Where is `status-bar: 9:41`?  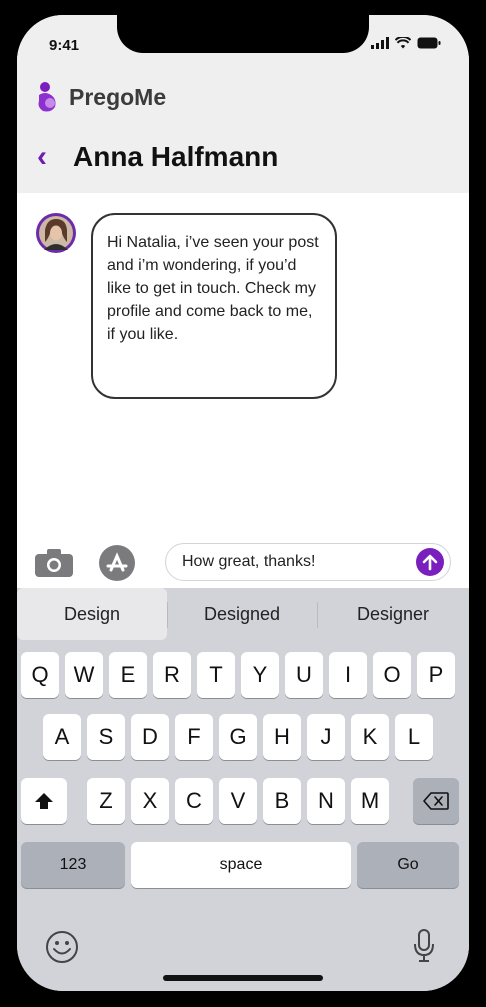 status-bar: 9:41 is located at coordinates (243, 43).